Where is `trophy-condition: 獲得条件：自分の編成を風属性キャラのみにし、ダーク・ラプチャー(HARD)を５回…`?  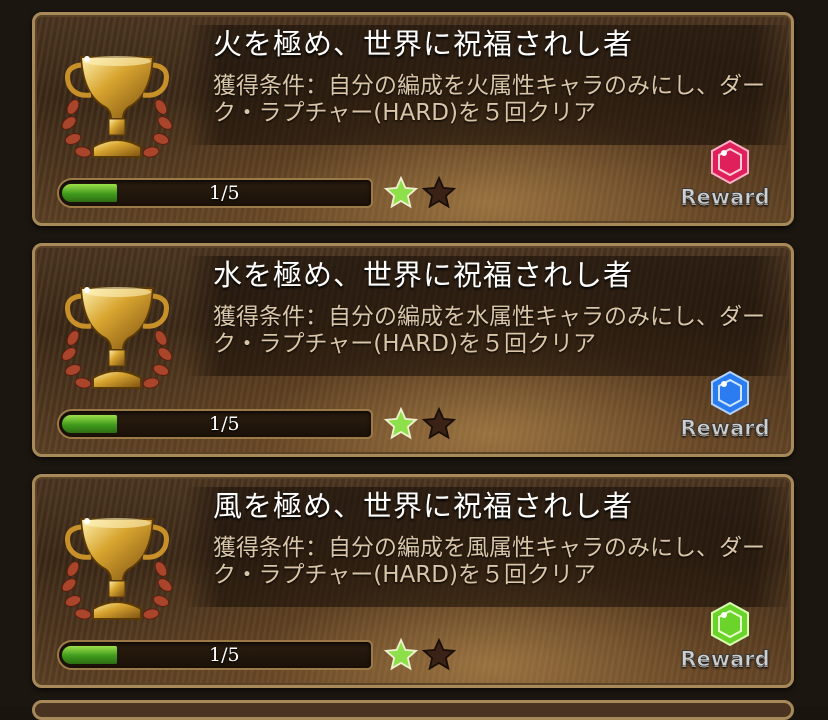 trophy-condition: 獲得条件：自分の編成を風属性キャラのみにし、ダーク・ラプチャー(HARD)を５回… is located at coordinates (489, 561).